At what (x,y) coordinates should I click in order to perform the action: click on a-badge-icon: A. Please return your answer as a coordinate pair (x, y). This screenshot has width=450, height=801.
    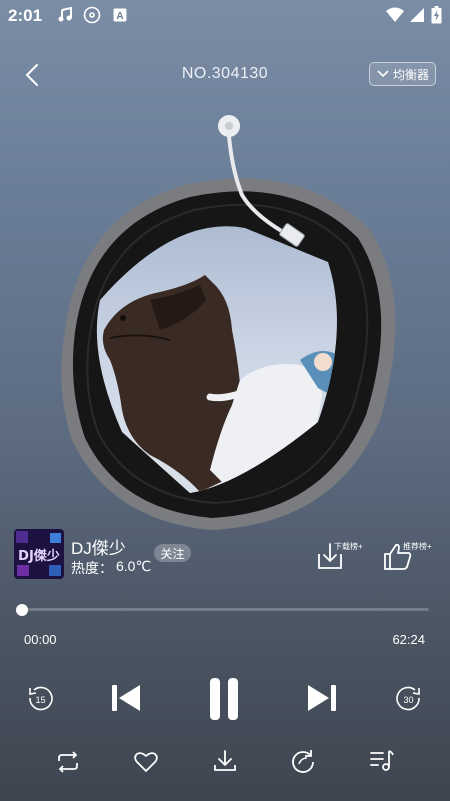
    Looking at the image, I should click on (120, 15).